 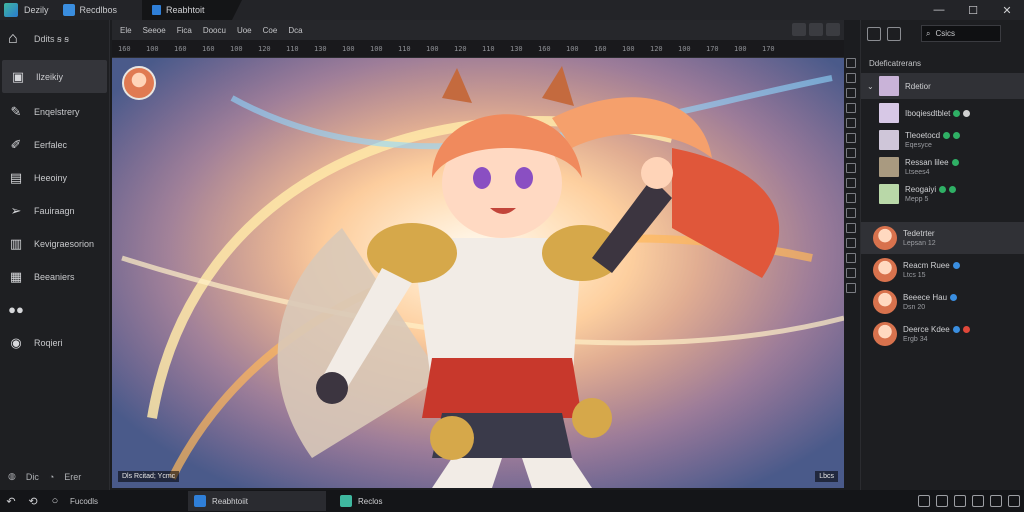 What do you see at coordinates (54, 177) in the screenshot?
I see `sidebar-item-4: ▤ Heeoiny` at bounding box center [54, 177].